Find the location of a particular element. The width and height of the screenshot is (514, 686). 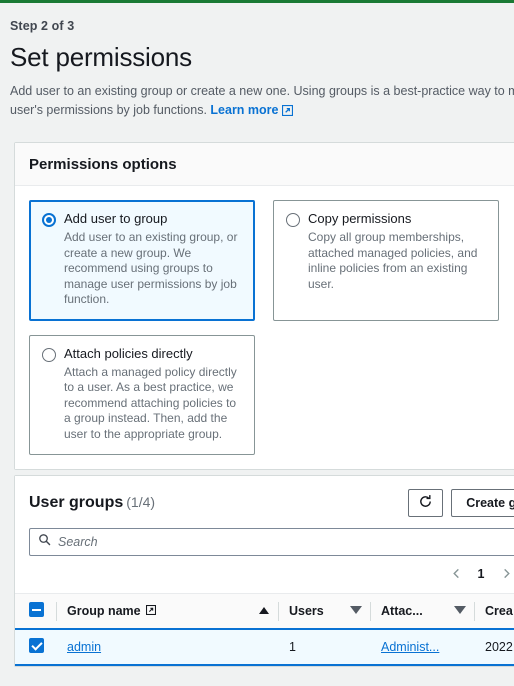

cell-users: 1 is located at coordinates (325, 646).